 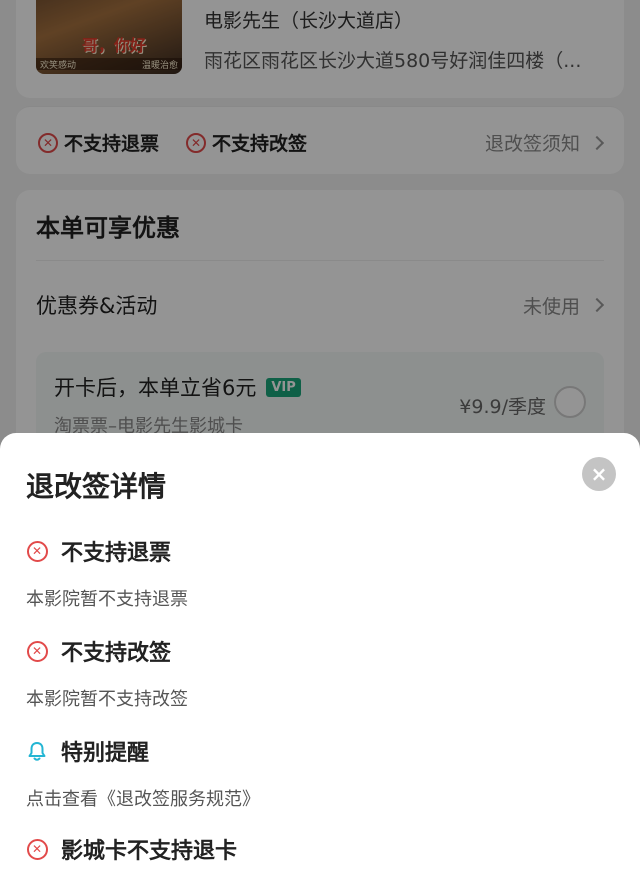 I want to click on rule-title-row: ✕ 不支持改签, so click(x=321, y=651).